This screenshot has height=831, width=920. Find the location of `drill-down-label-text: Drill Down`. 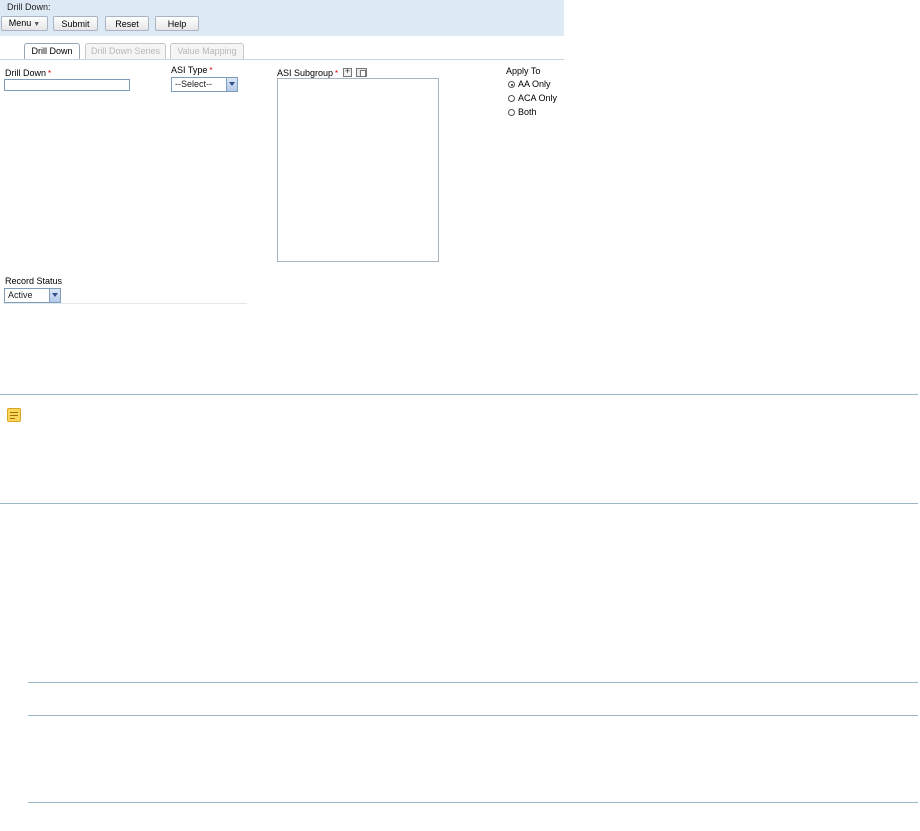

drill-down-label-text: Drill Down is located at coordinates (26, 73).